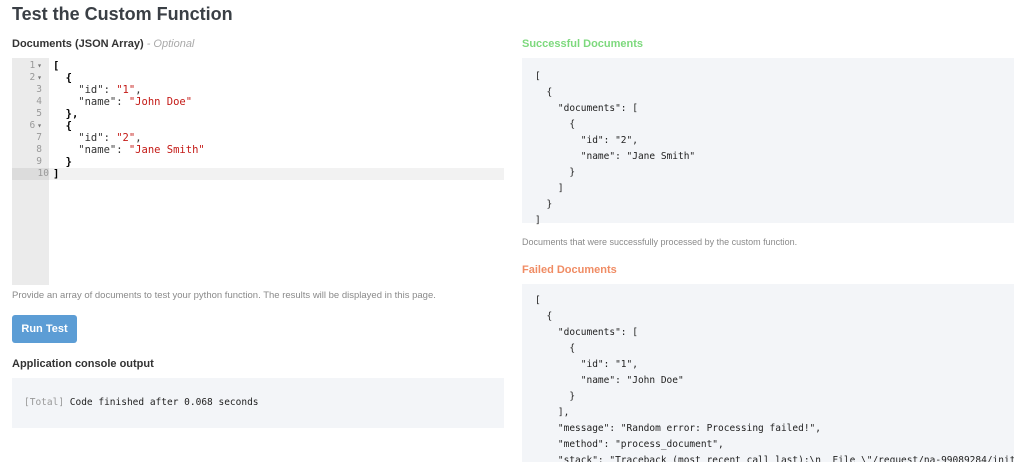 Image resolution: width=1024 pixels, height=462 pixels. Describe the element at coordinates (122, 14) in the screenshot. I see `page-title: Test the Custom Function` at that location.